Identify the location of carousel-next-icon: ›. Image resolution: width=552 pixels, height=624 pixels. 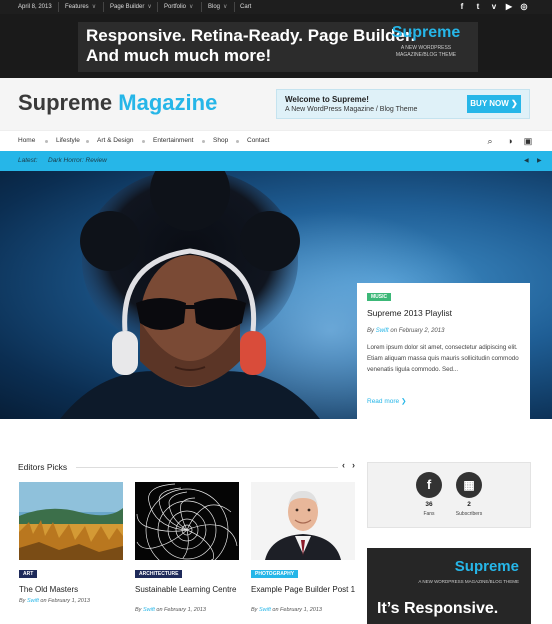
(353, 465).